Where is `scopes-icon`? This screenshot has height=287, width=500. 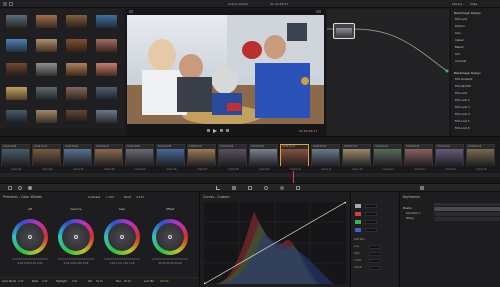 scopes-icon is located at coordinates (422, 188).